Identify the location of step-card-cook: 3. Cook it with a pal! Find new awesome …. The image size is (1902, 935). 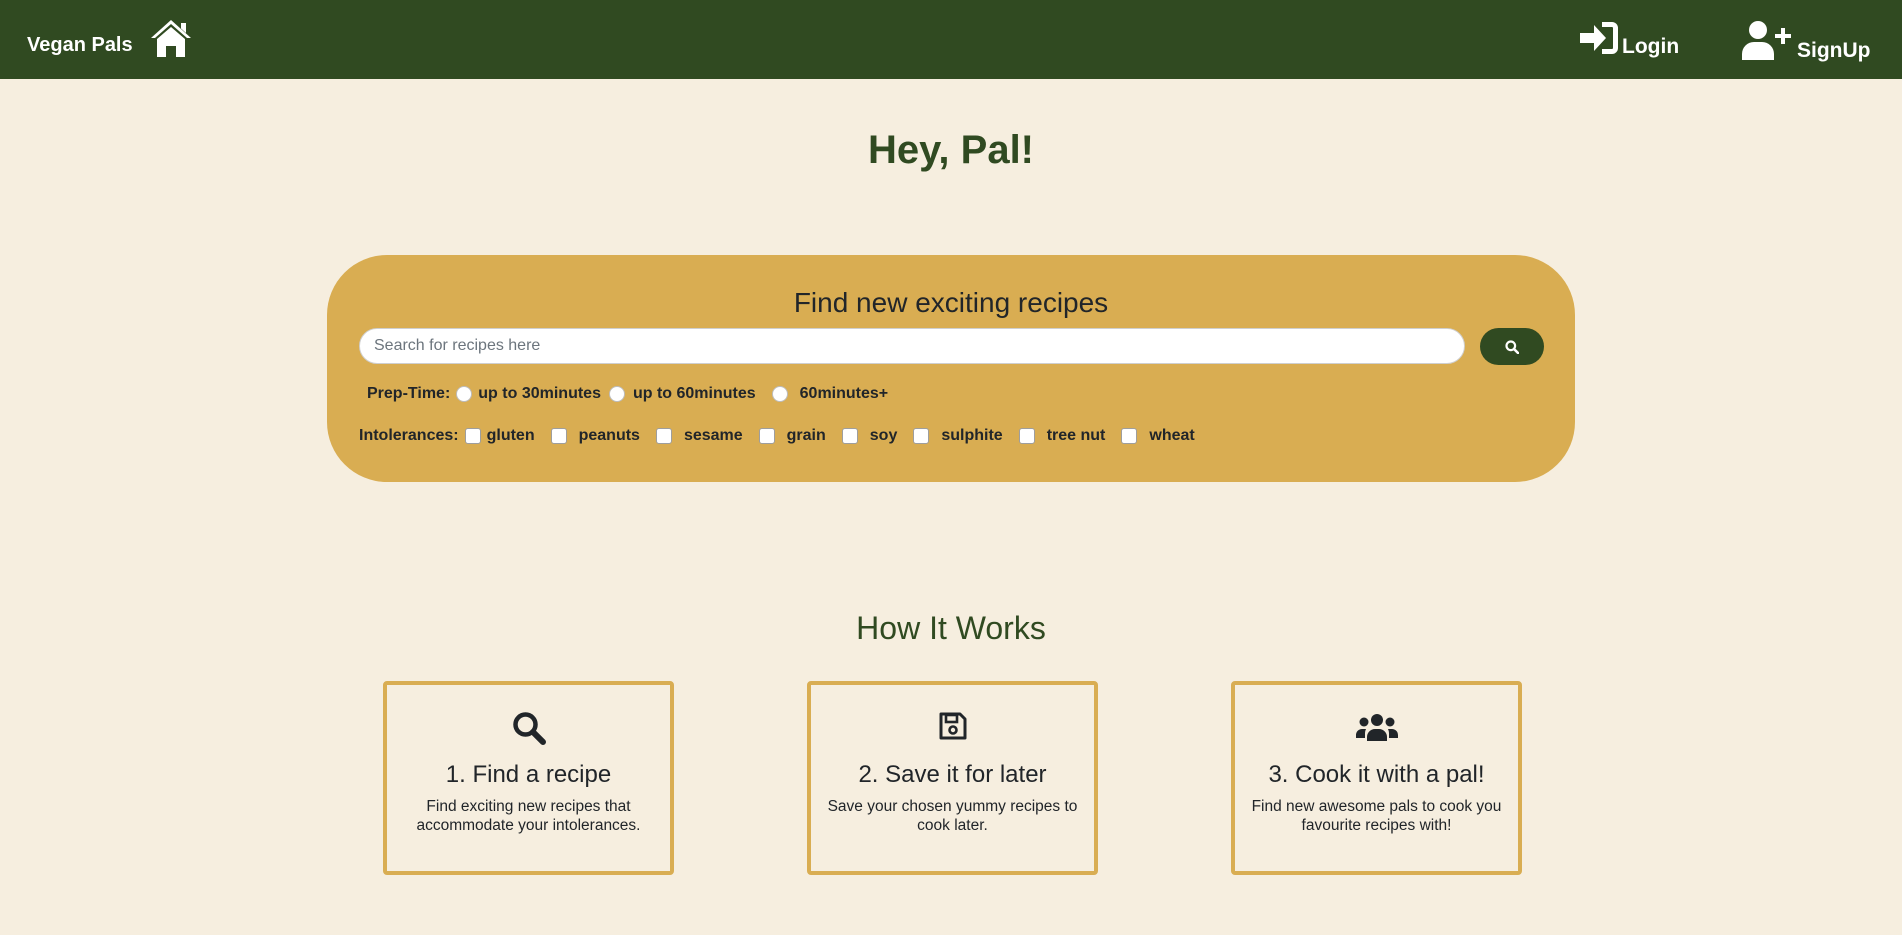
(1376, 778).